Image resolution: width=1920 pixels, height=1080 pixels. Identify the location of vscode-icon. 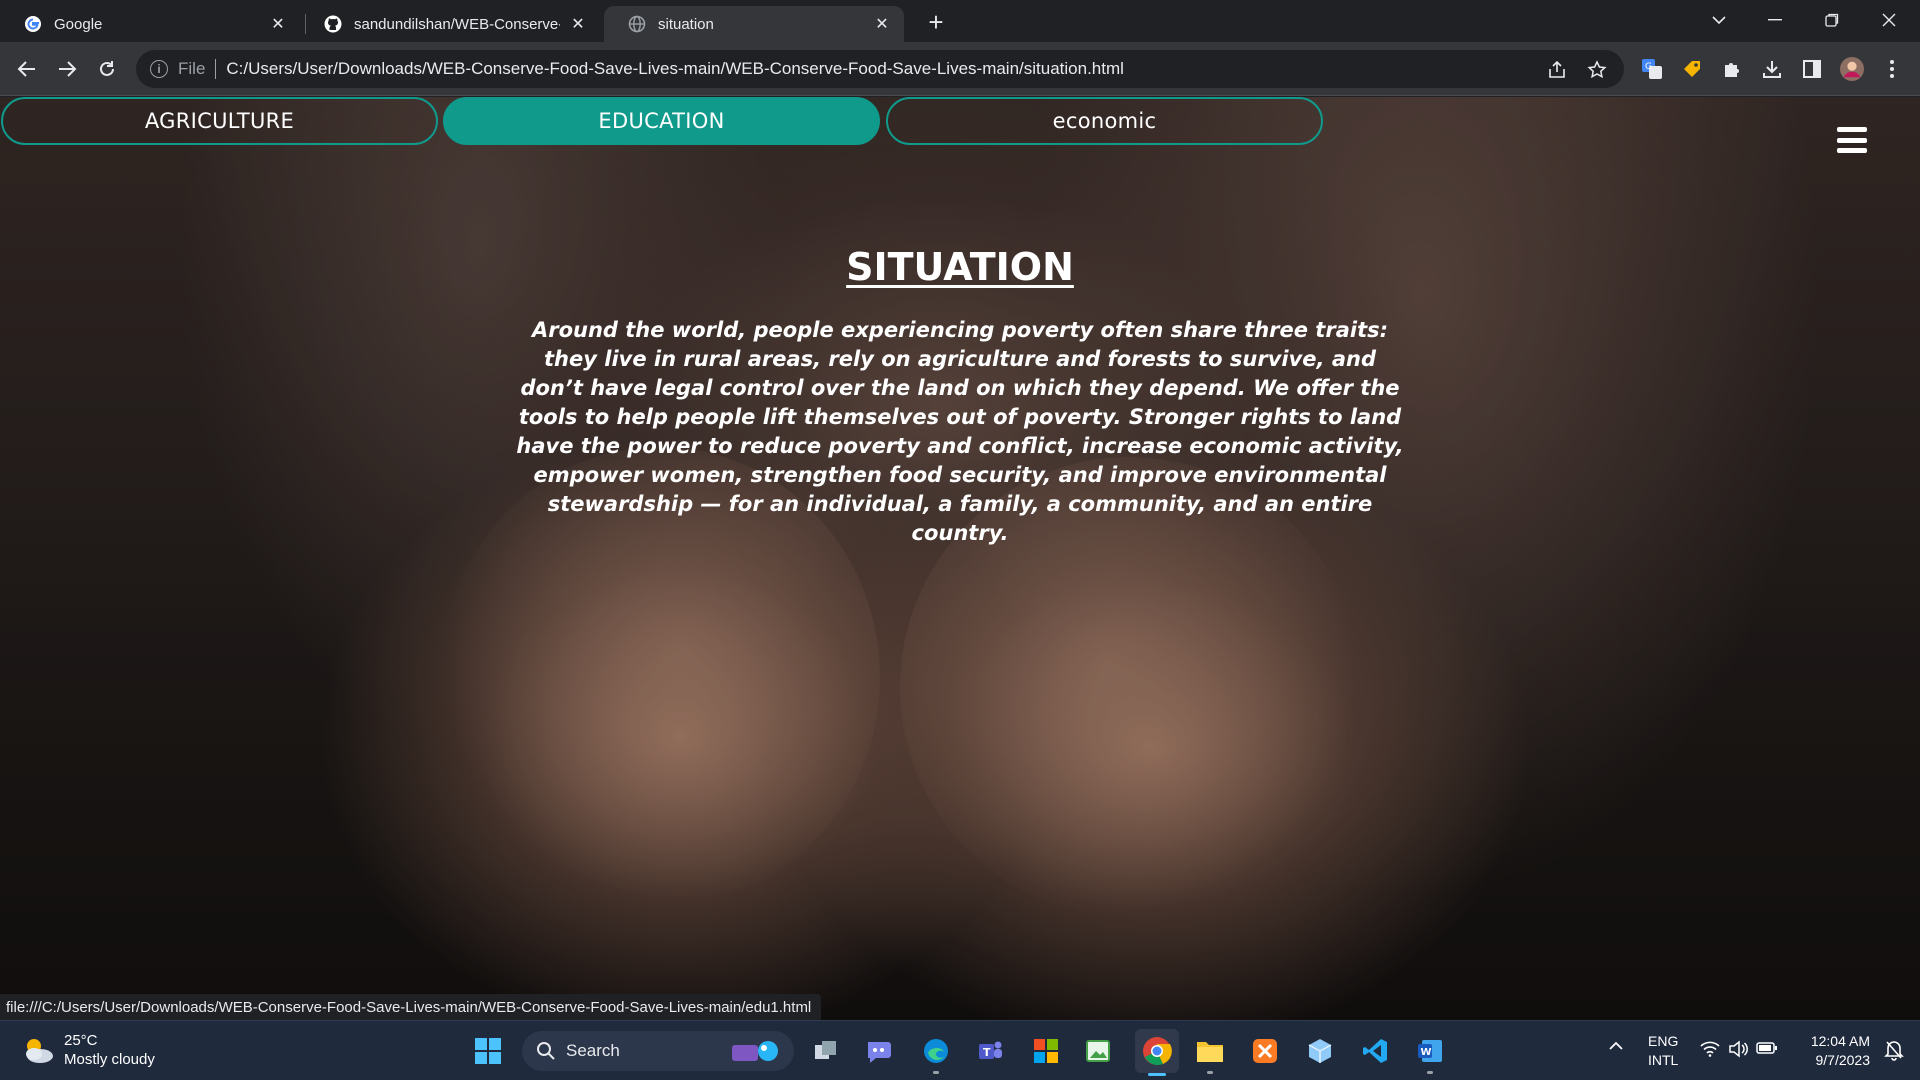
(1375, 1051).